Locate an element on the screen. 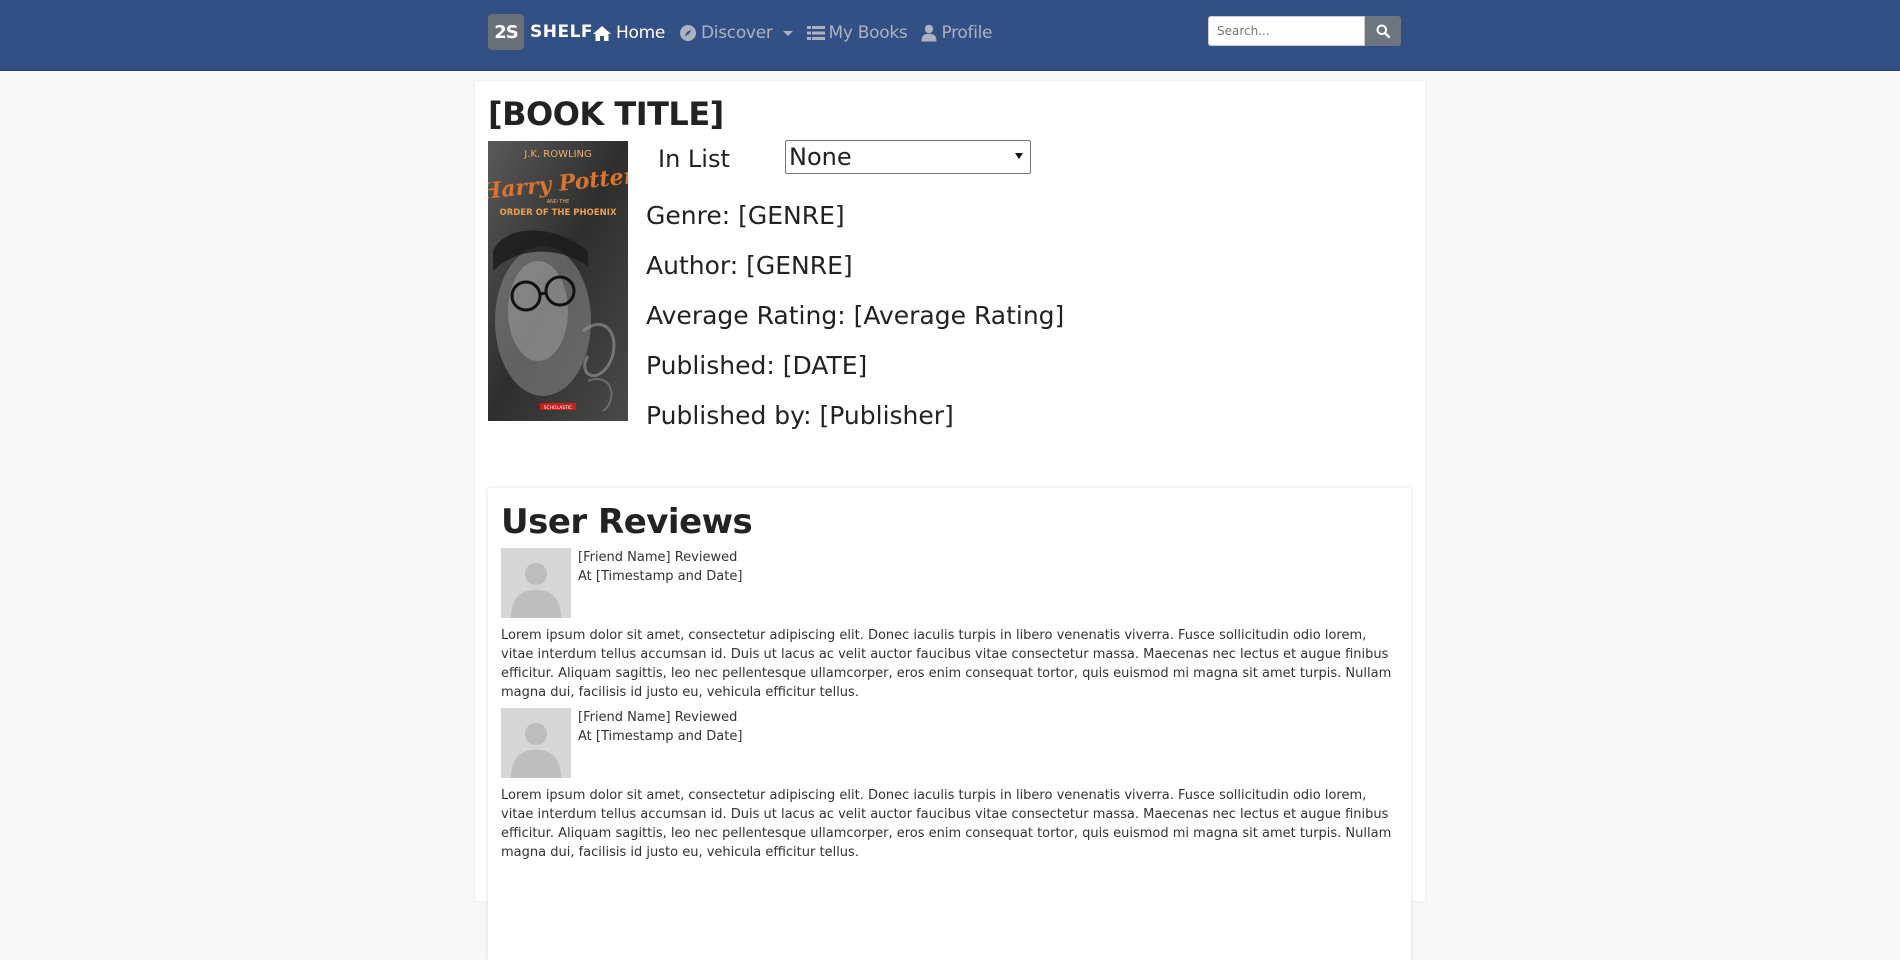 The image size is (1900, 960). book-genre: Genre: [GENRE] is located at coordinates (745, 215).